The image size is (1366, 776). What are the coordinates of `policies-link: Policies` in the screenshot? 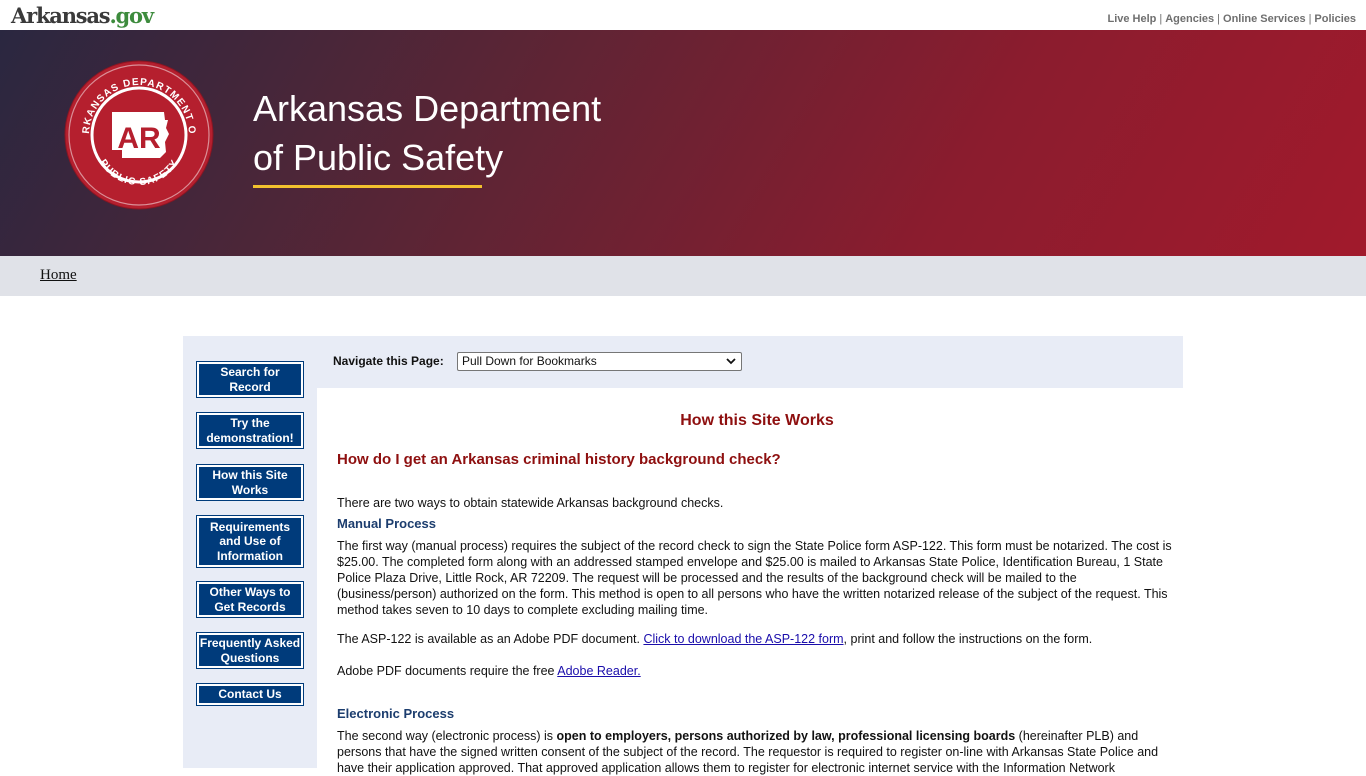 It's located at (1335, 19).